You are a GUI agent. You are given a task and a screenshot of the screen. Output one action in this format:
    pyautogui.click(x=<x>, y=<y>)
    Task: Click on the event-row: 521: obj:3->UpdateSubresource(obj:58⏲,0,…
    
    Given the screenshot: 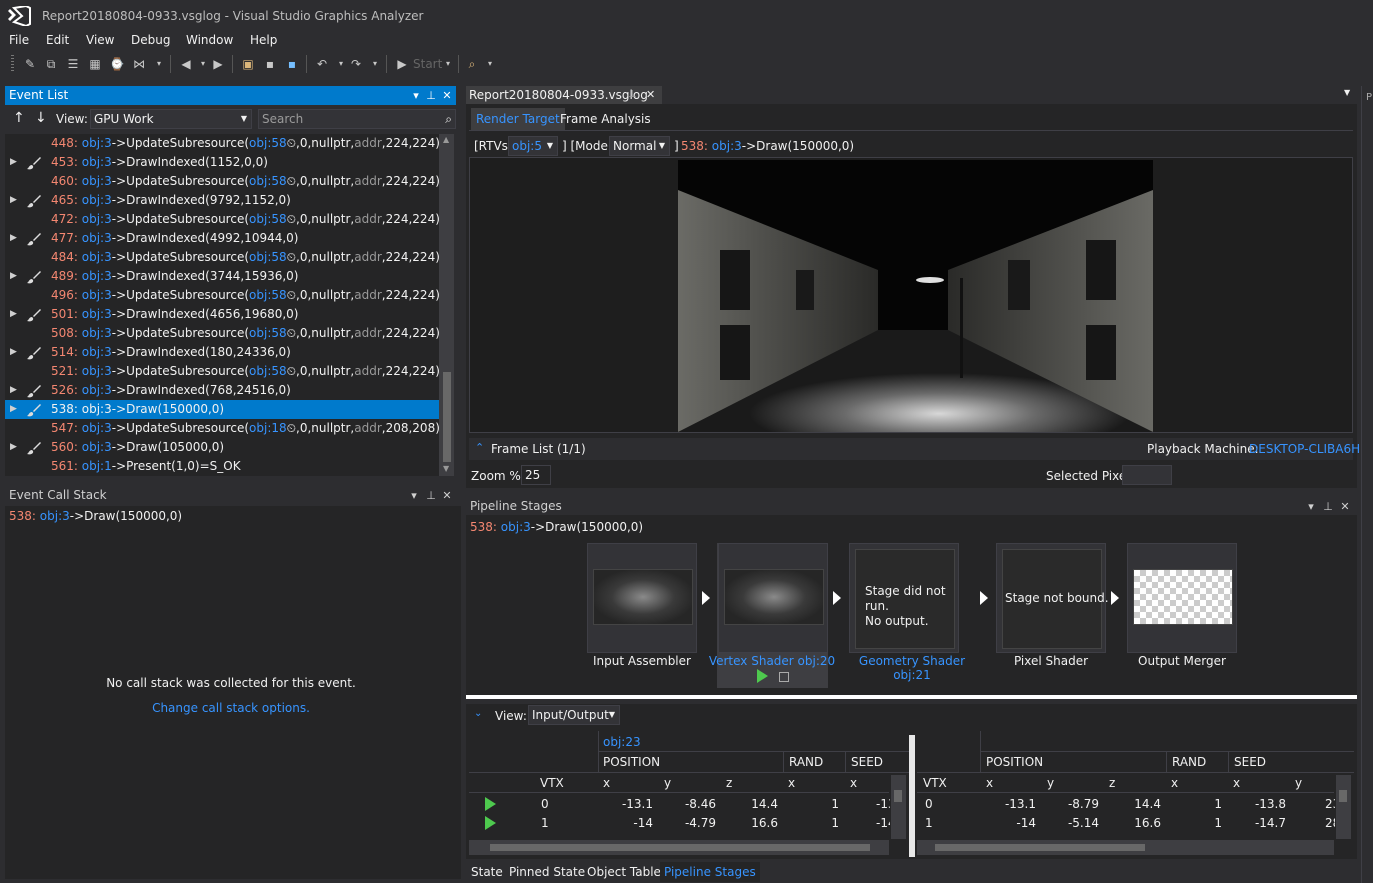 What is the action you would take?
    pyautogui.click(x=222, y=371)
    